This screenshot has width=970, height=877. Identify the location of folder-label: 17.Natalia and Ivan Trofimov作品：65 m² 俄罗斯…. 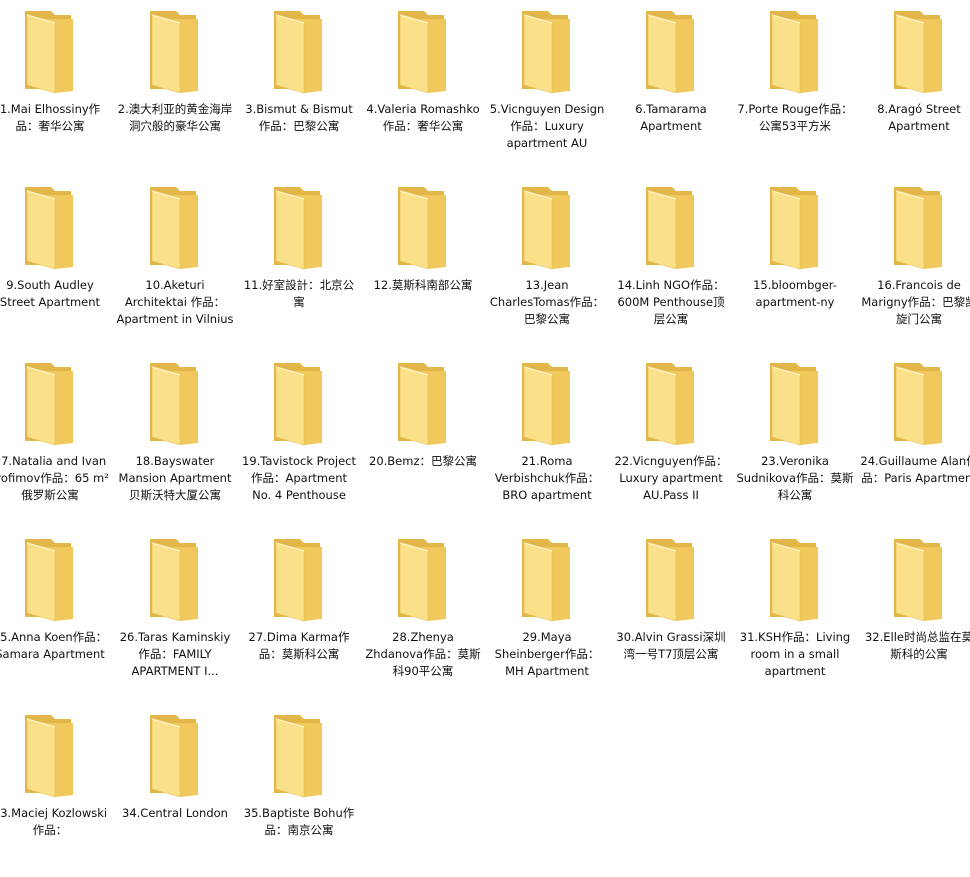
(54, 478).